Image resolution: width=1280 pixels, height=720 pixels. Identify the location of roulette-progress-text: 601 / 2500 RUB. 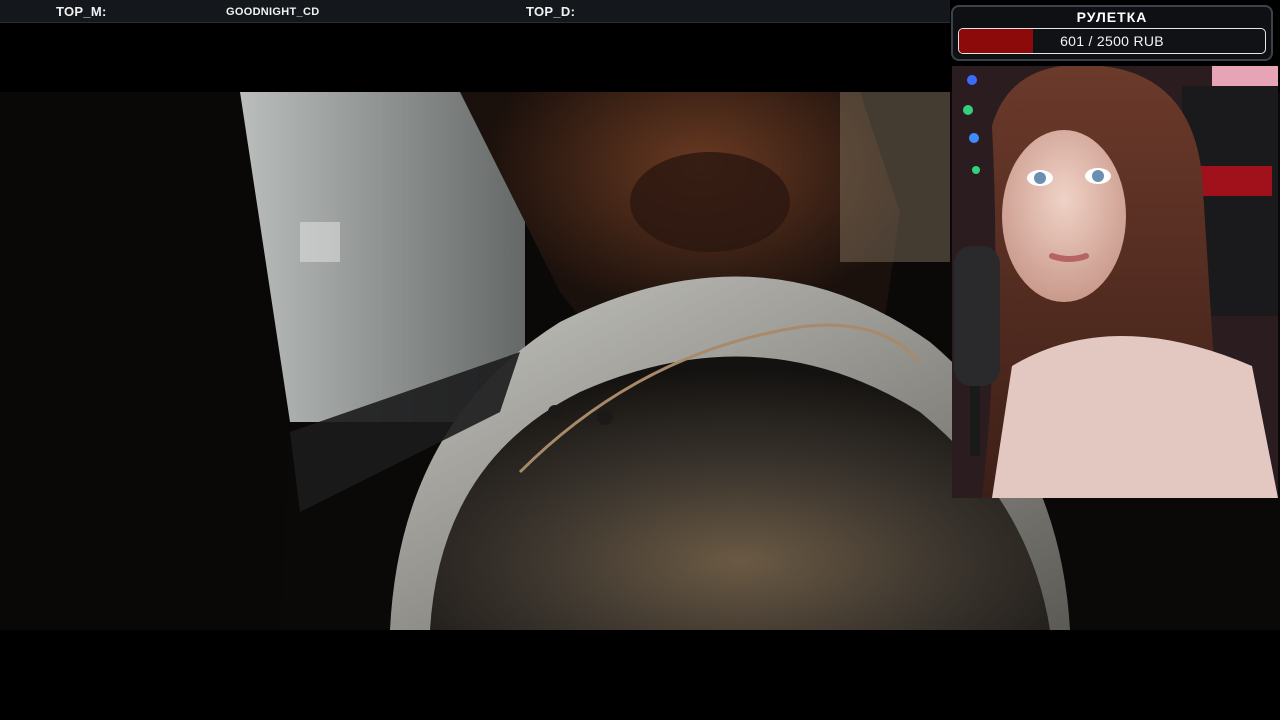
(1112, 41).